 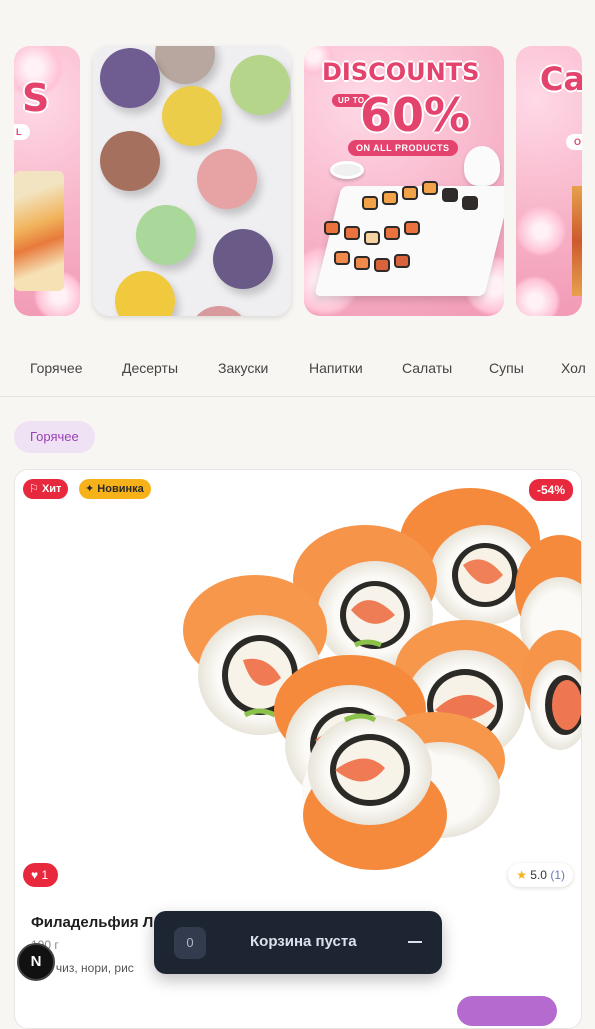 I want to click on add-to-cart-button, so click(x=507, y=1011).